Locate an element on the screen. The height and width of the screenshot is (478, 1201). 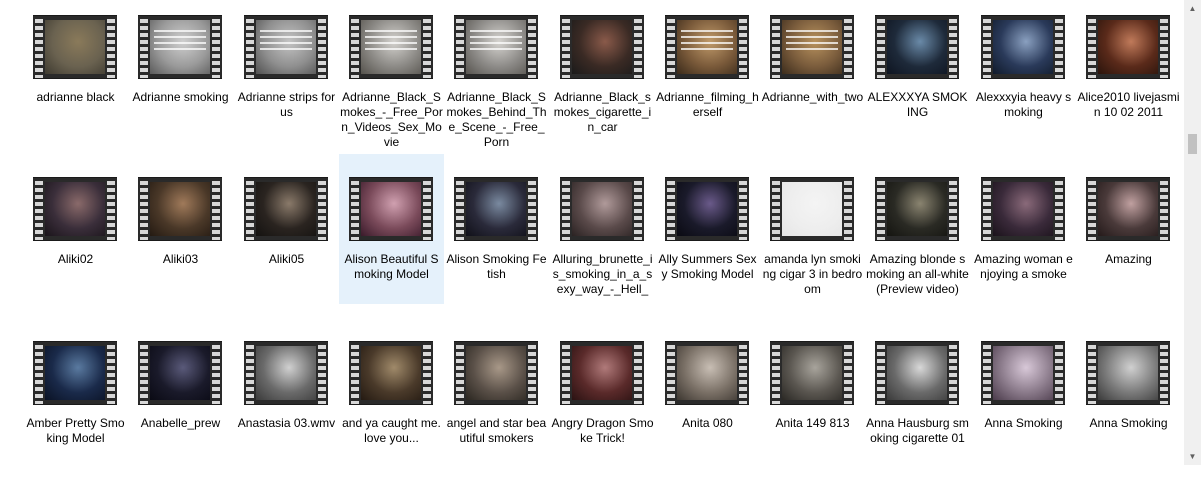
video-file-item: angel and star beautiful smokers is located at coordinates (496, 403).